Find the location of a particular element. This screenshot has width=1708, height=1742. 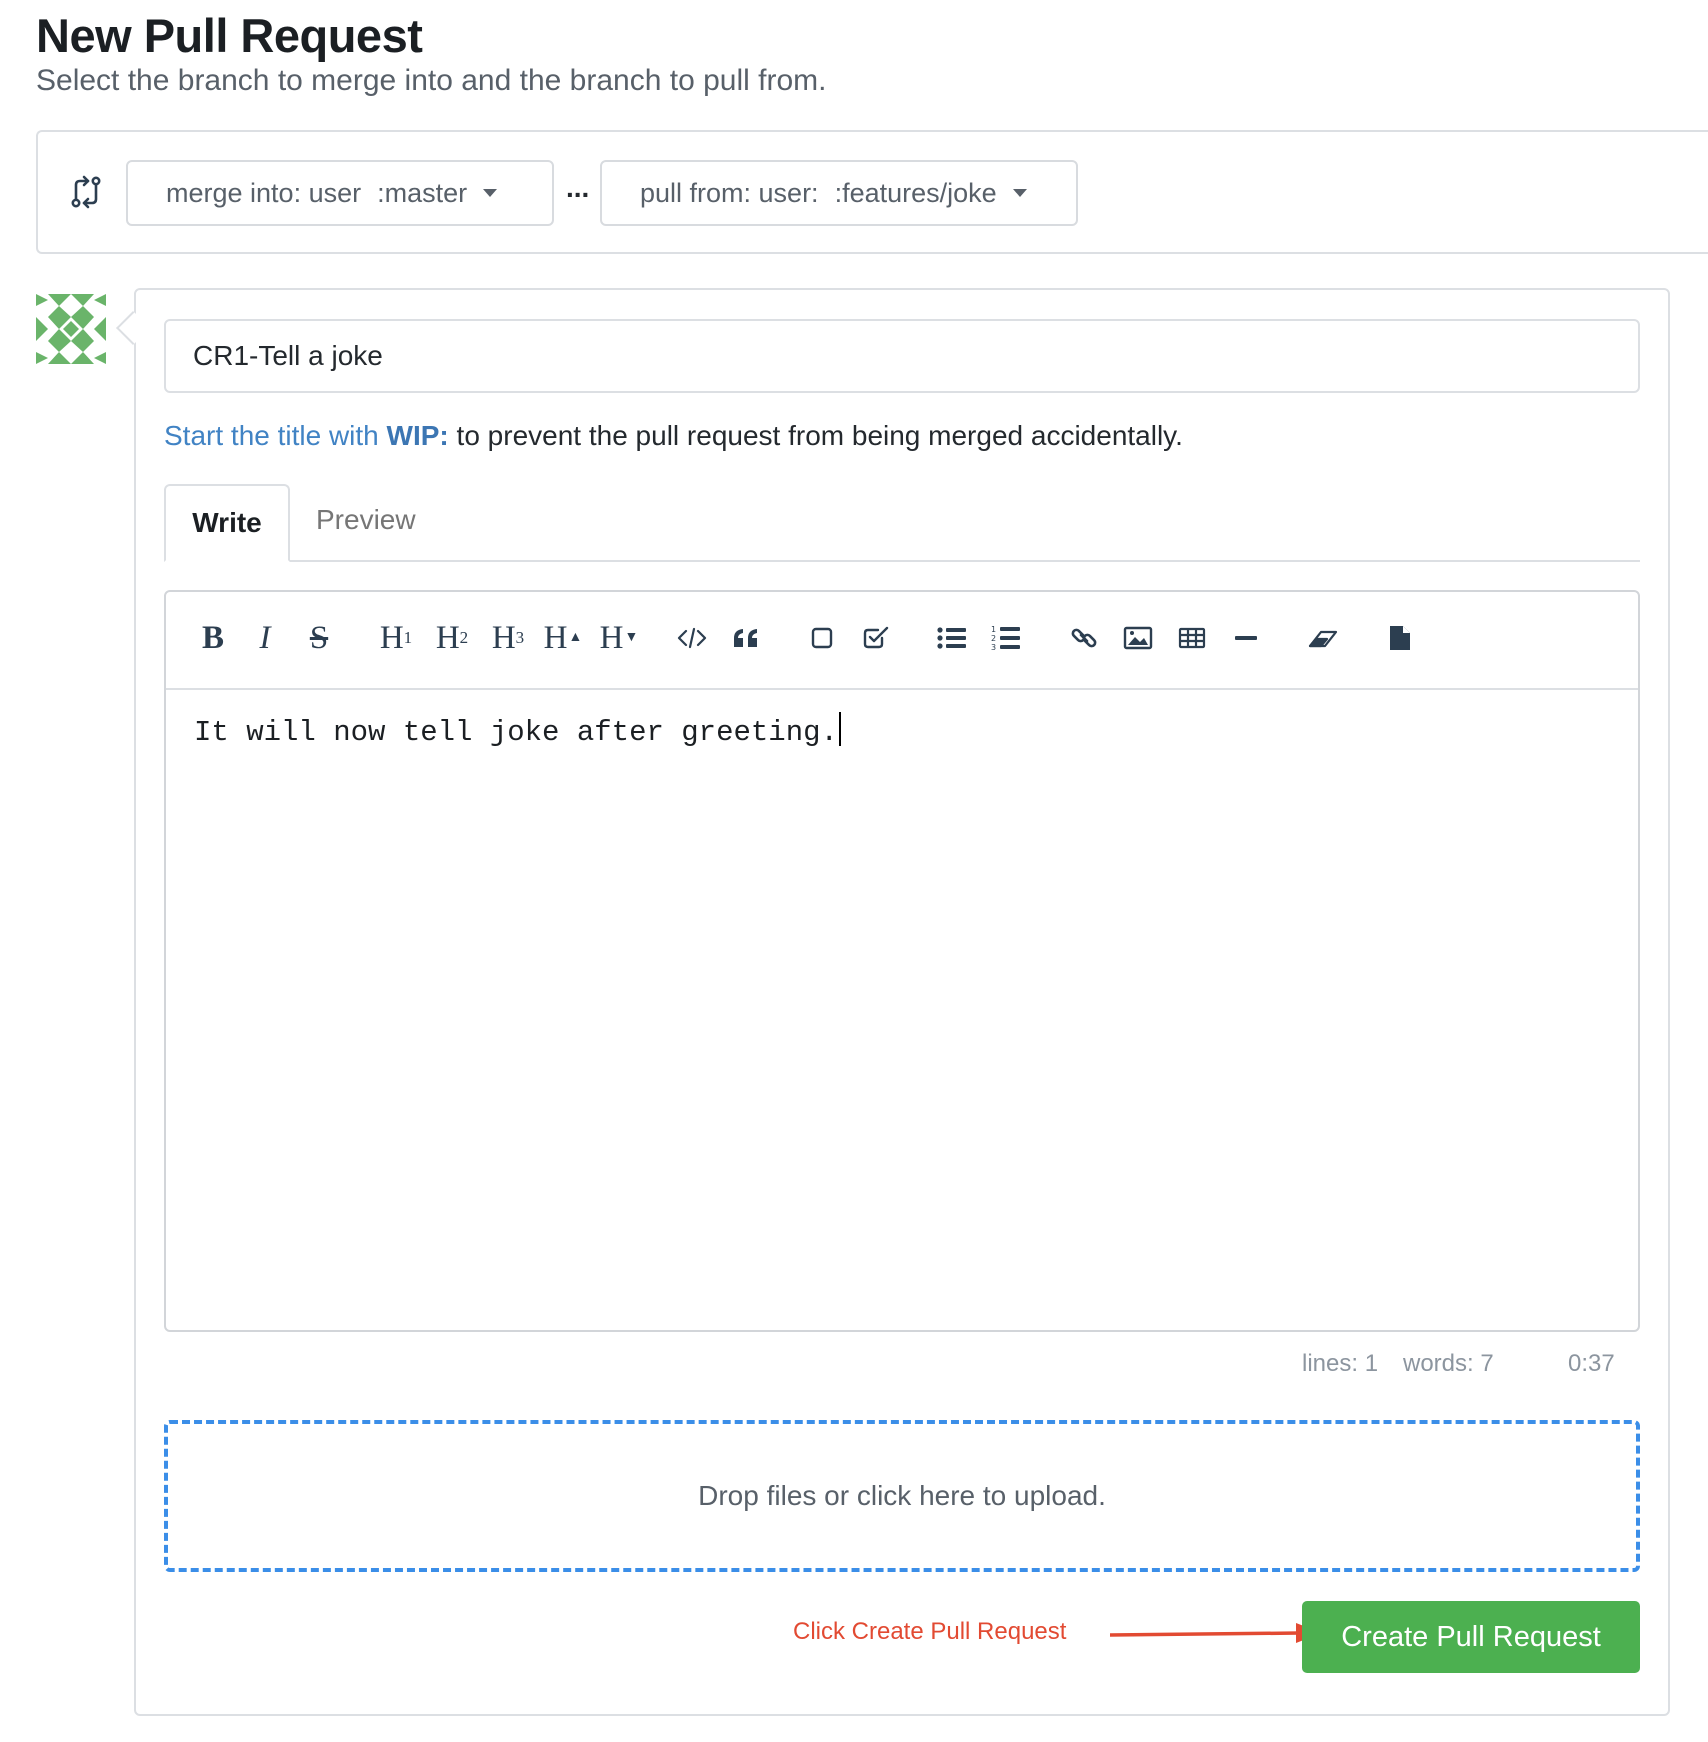

status-words: words: 7 is located at coordinates (1448, 1363).